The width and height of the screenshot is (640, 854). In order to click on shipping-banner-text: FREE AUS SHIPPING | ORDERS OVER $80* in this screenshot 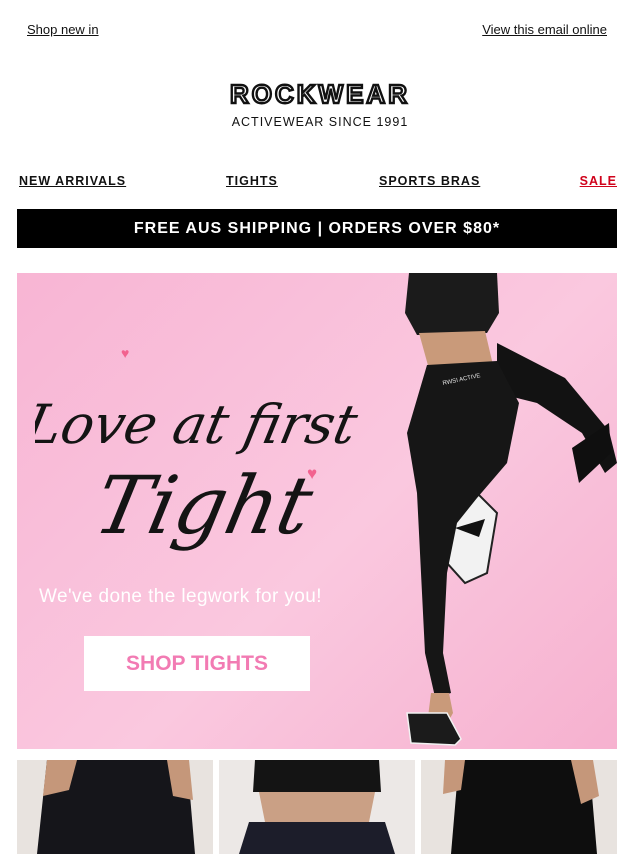, I will do `click(317, 228)`.